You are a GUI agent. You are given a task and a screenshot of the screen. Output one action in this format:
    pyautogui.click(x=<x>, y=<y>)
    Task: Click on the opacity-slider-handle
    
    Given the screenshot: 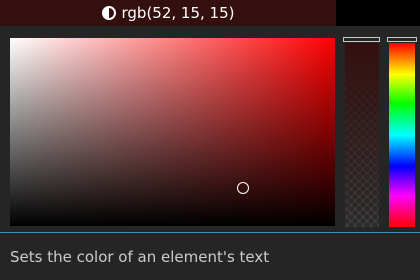 What is the action you would take?
    pyautogui.click(x=361, y=39)
    